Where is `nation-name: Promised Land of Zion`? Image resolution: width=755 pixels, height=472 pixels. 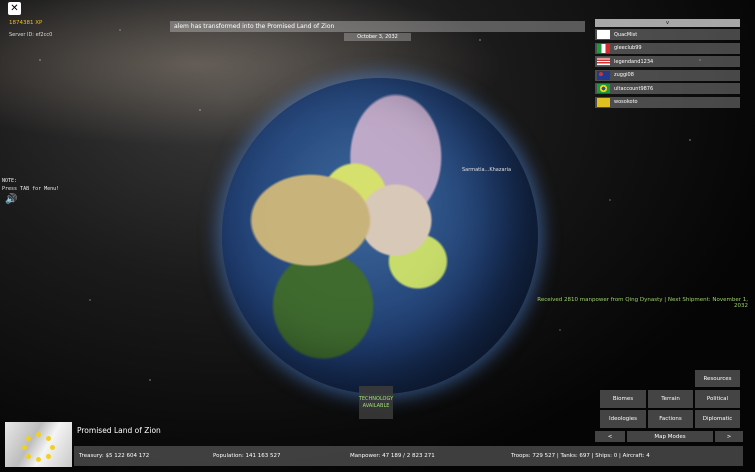
nation-name: Promised Land of Zion is located at coordinates (119, 430).